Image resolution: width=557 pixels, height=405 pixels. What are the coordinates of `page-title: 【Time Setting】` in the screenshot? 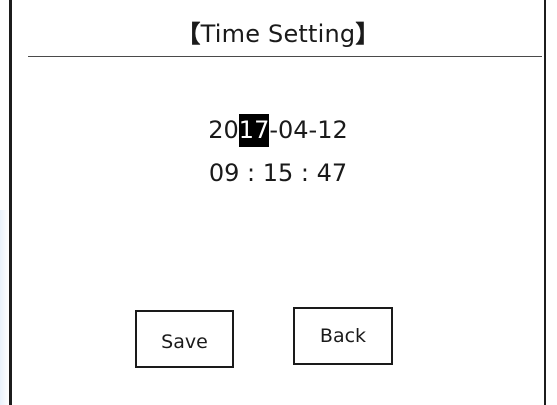 It's located at (278, 34).